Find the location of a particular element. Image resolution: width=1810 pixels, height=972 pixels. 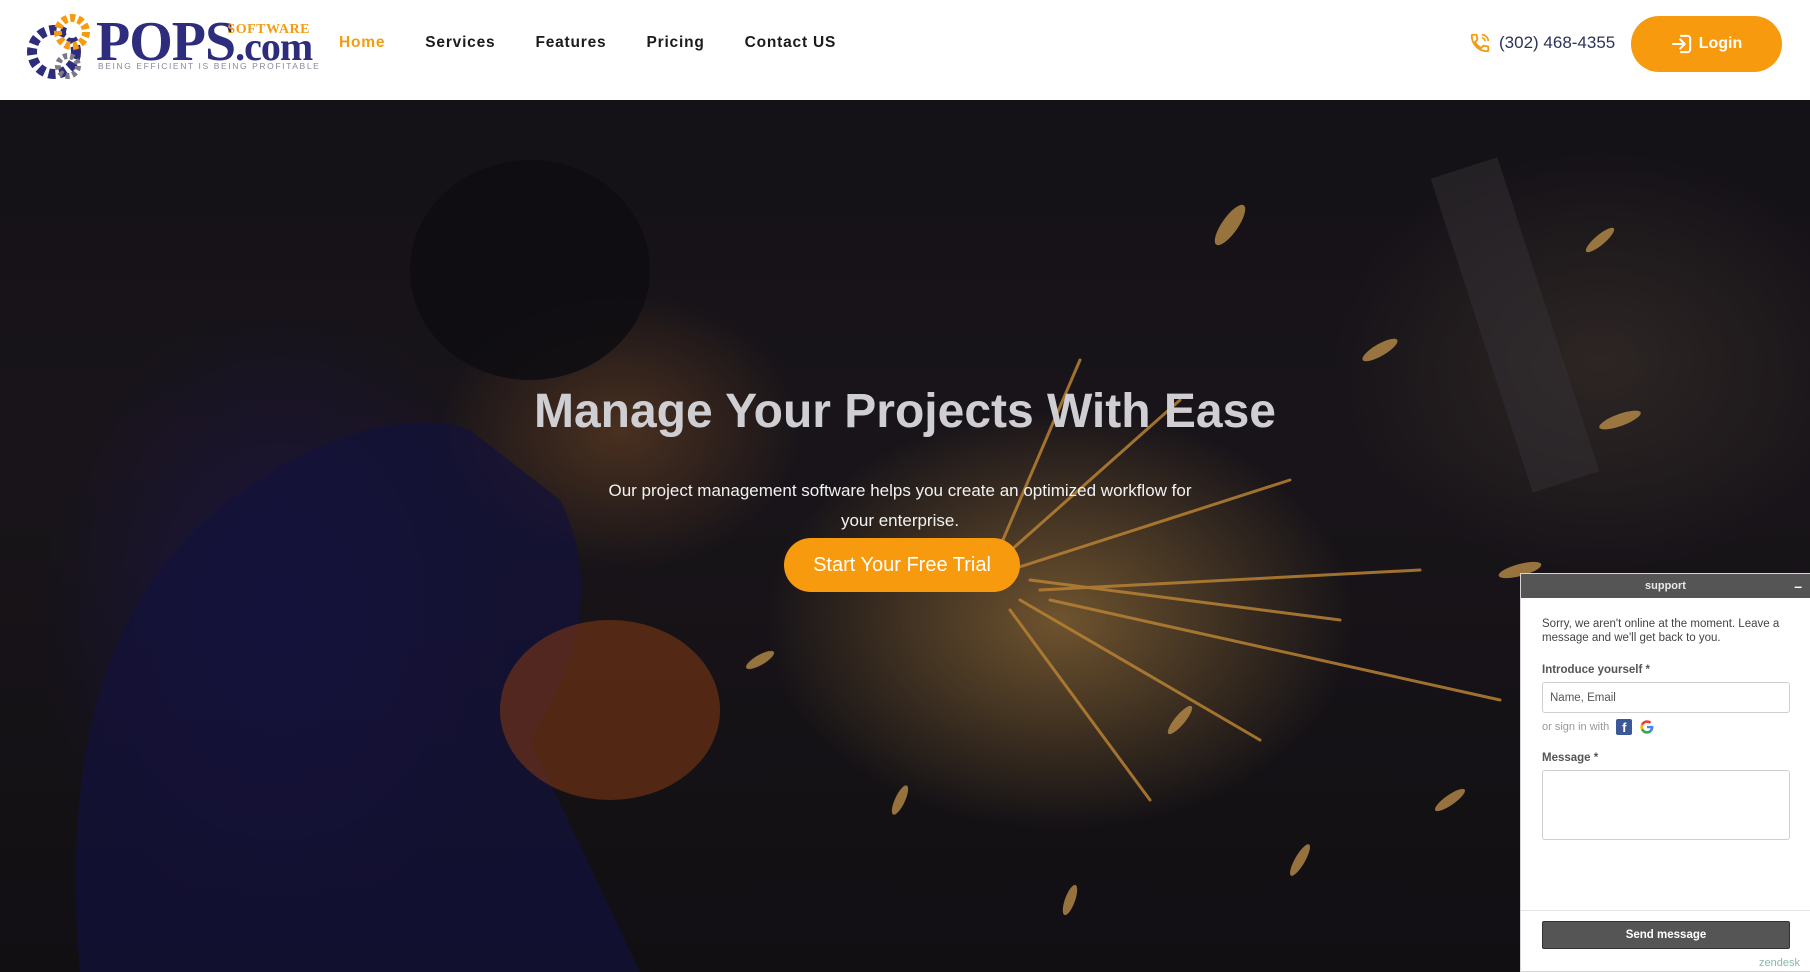

chat-title: support is located at coordinates (1665, 586).